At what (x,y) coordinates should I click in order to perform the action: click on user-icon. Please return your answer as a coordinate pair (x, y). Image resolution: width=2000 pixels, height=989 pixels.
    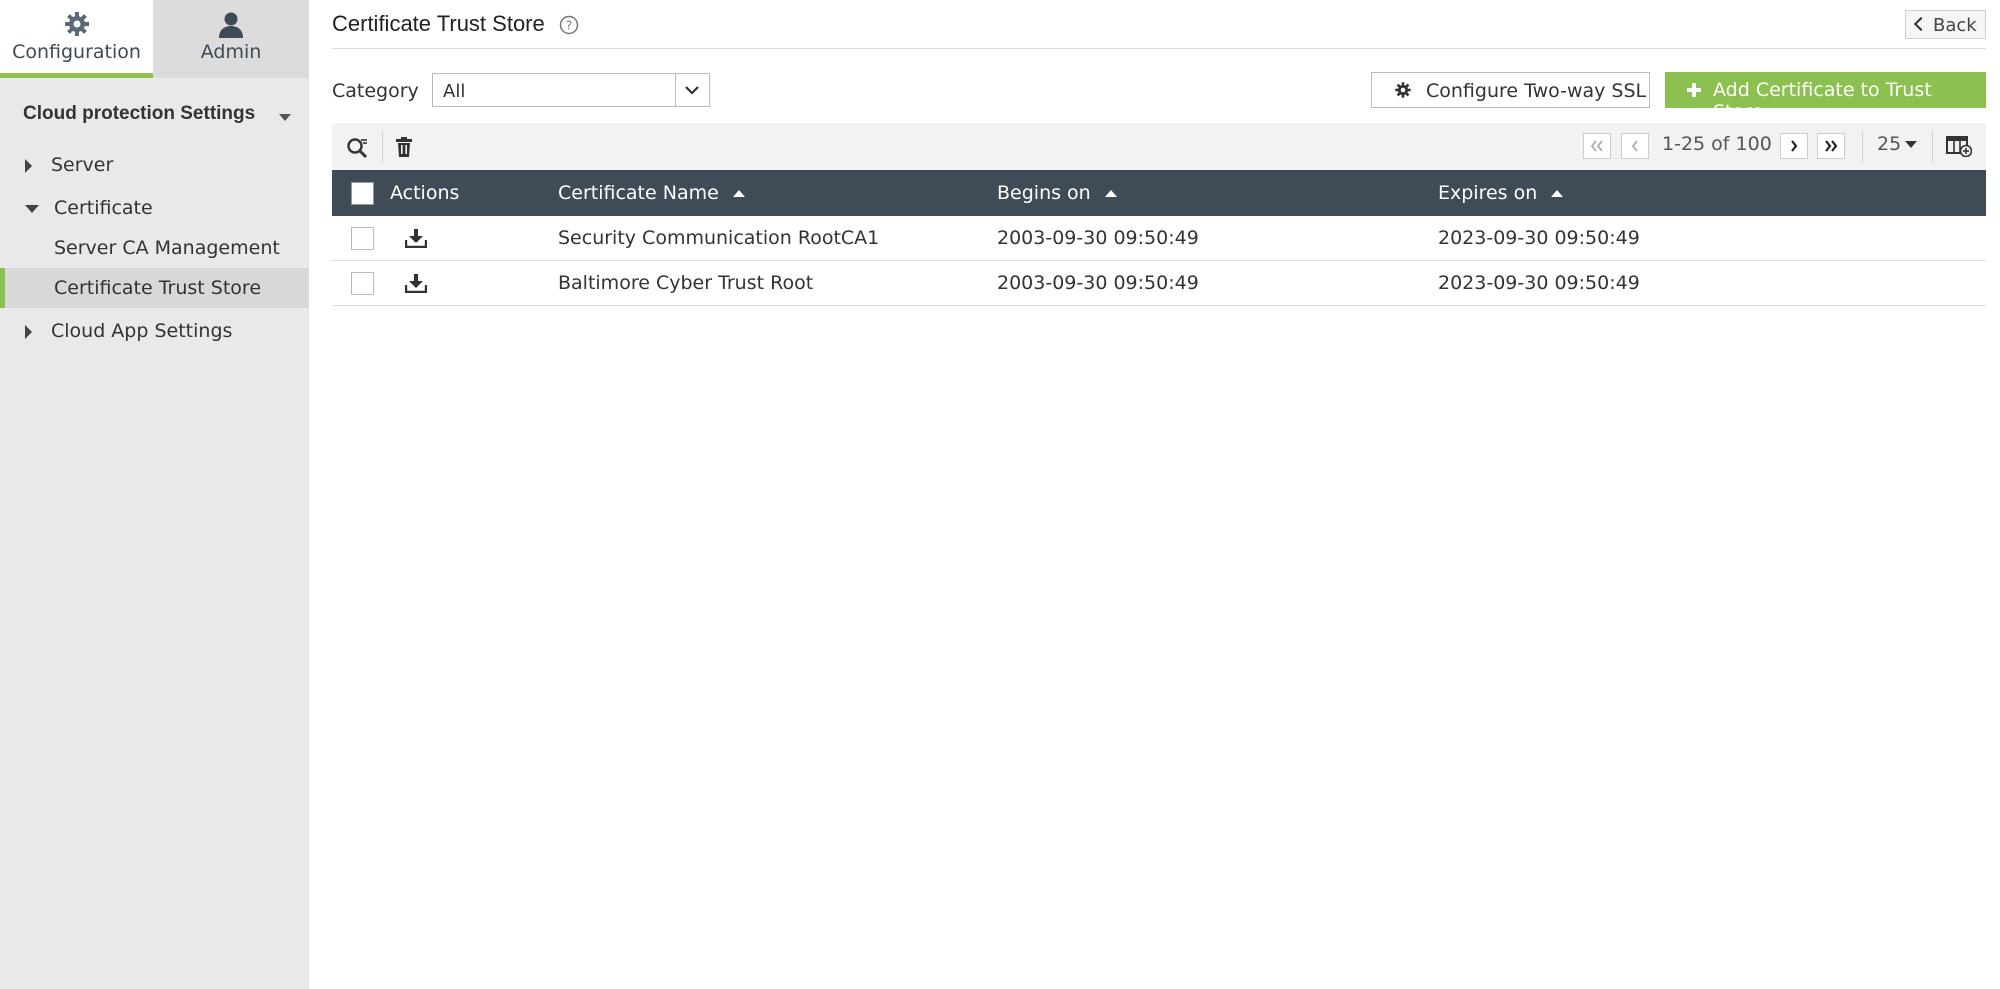
    Looking at the image, I should click on (231, 25).